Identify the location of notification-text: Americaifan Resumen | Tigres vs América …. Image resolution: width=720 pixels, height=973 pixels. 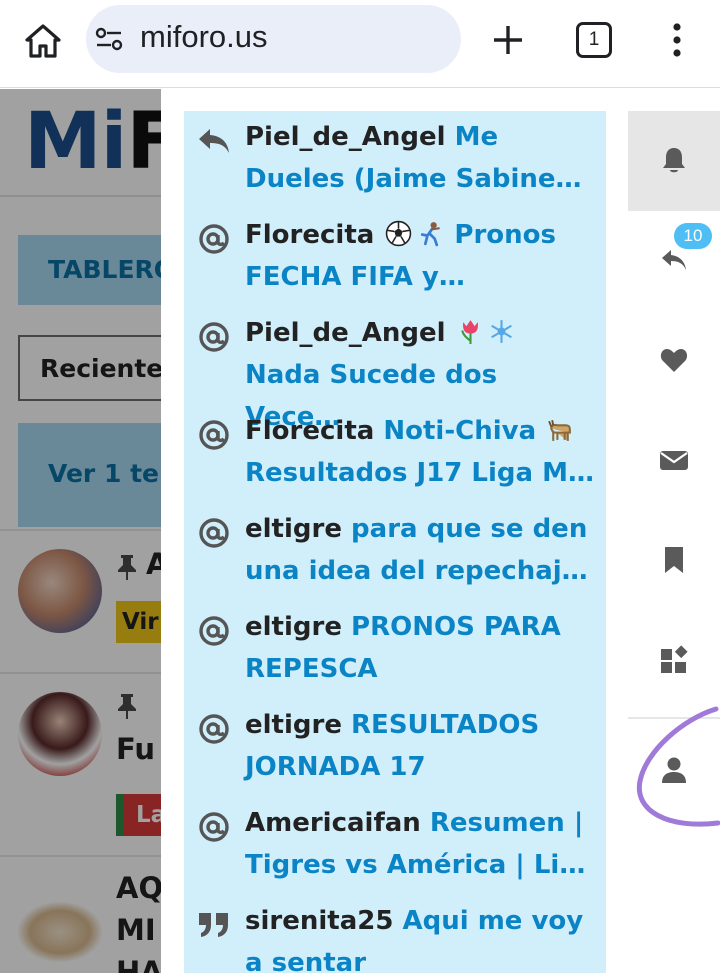
(423, 844).